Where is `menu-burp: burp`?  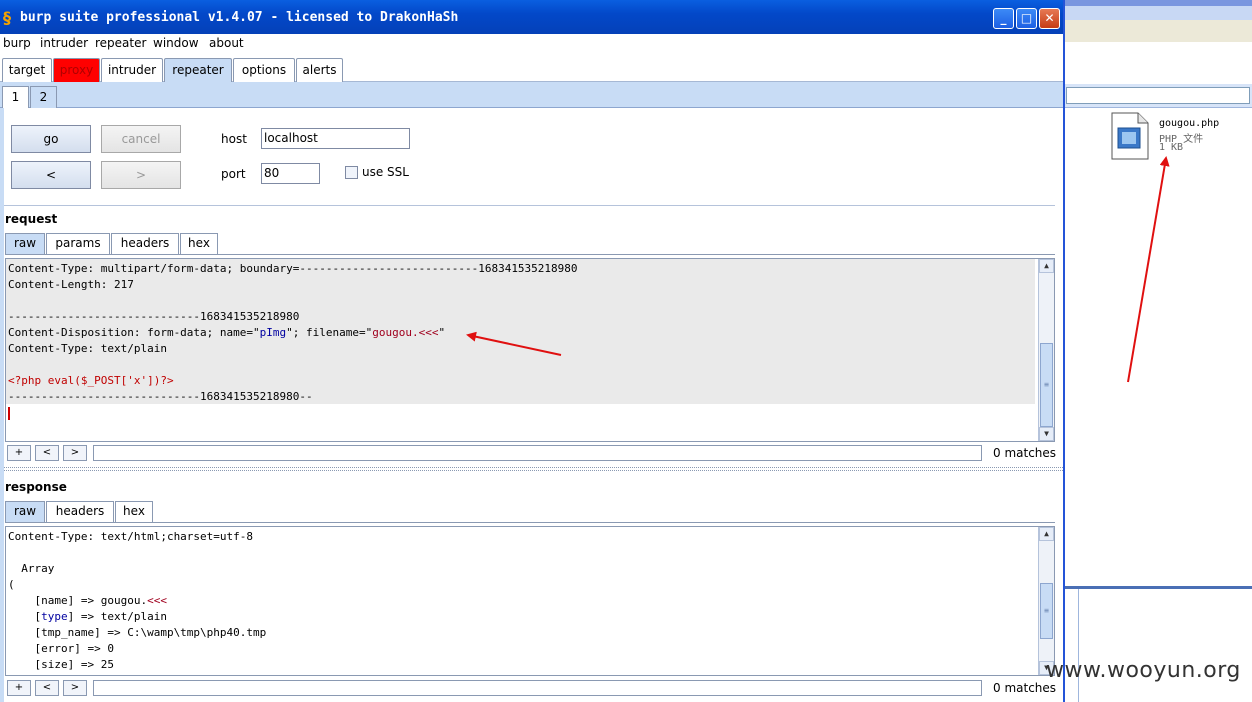
menu-burp: burp is located at coordinates (17, 43).